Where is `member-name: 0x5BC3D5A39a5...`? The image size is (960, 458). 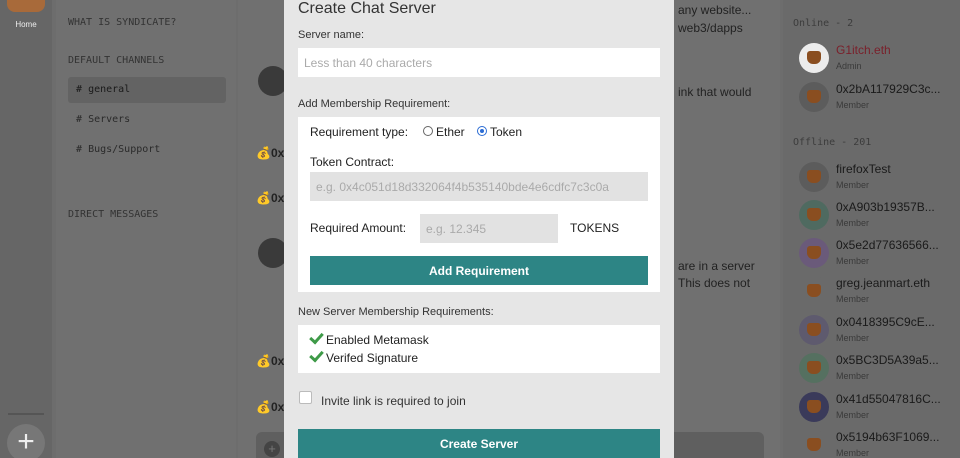
member-name: 0x5BC3D5A39a5... is located at coordinates (887, 360).